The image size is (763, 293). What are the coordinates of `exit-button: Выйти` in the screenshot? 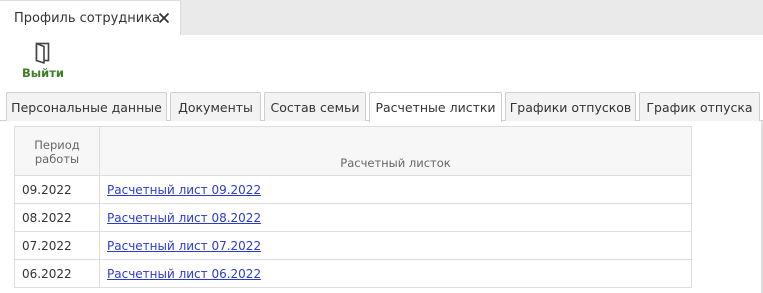 It's located at (43, 60).